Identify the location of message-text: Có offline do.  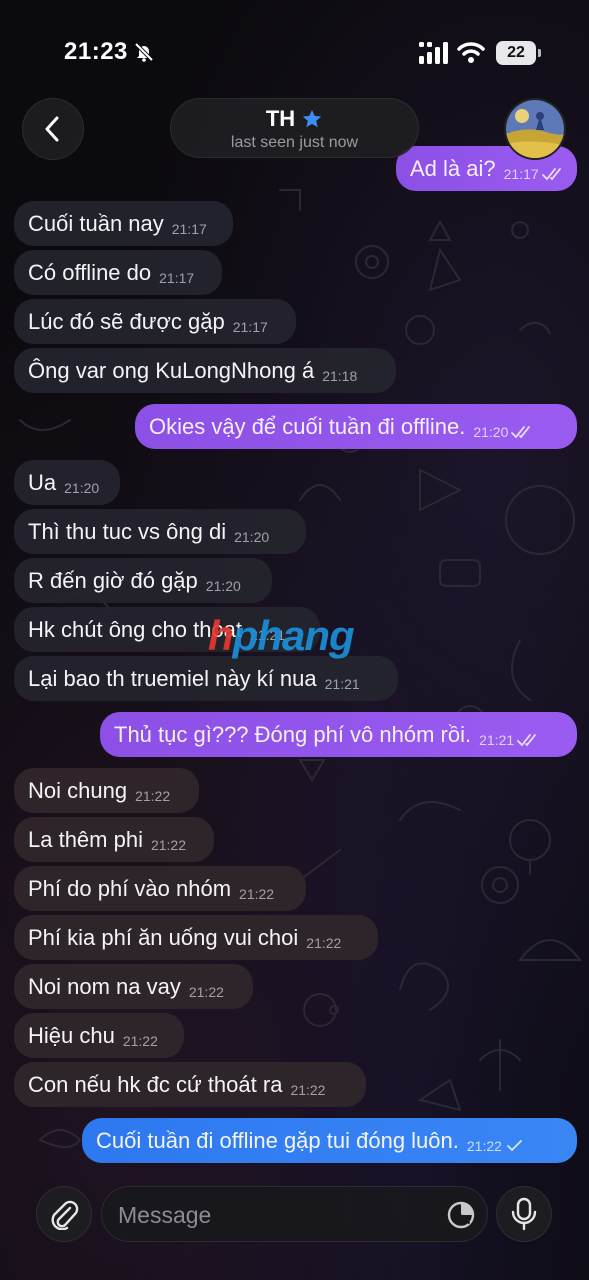
(90, 272).